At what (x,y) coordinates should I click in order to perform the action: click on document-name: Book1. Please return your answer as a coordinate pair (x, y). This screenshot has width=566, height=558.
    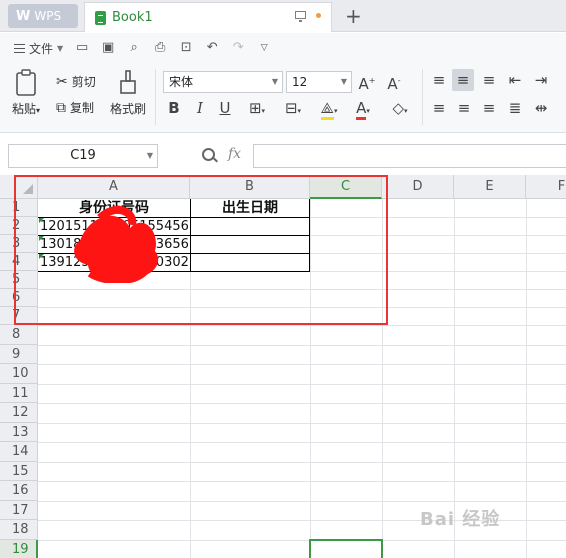
    Looking at the image, I should click on (132, 17).